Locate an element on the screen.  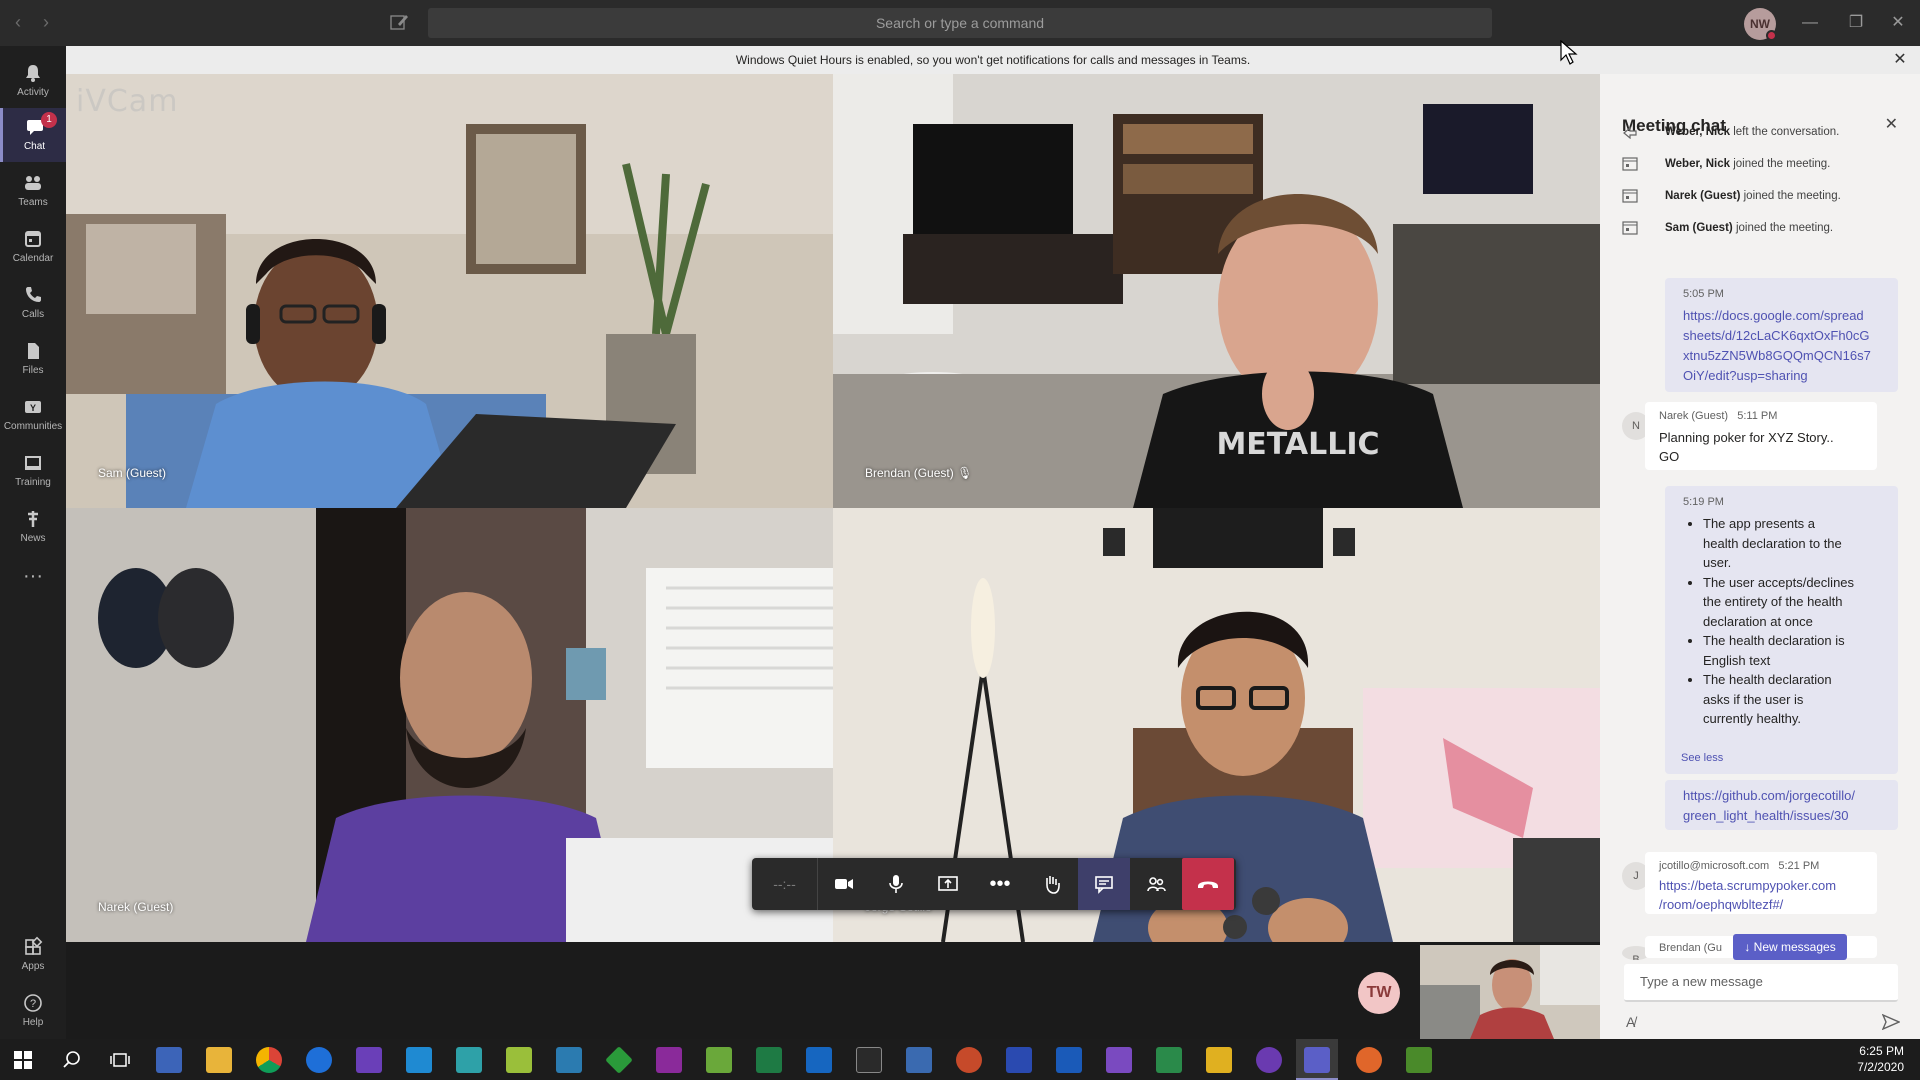
powerpoint-icon is located at coordinates (969, 1060).